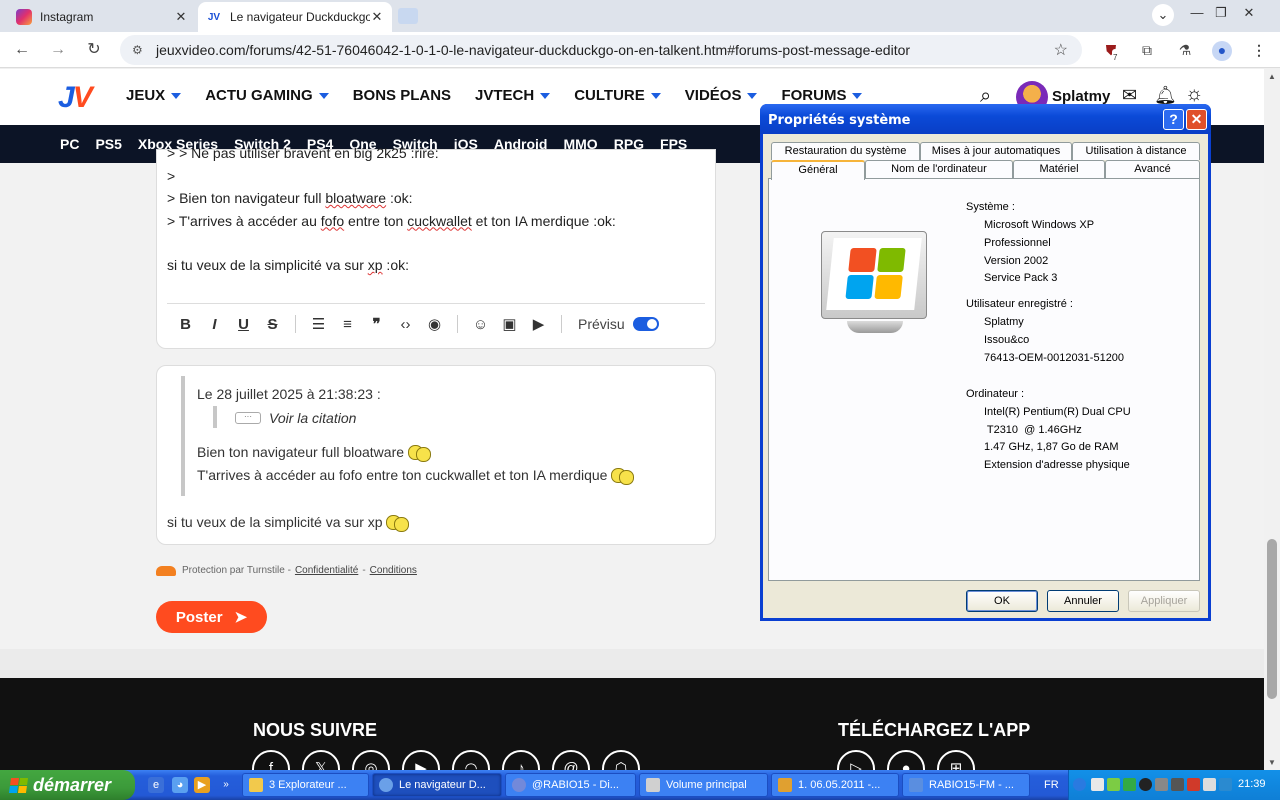  What do you see at coordinates (1164, 601) in the screenshot?
I see `apply-button: Appliquer` at bounding box center [1164, 601].